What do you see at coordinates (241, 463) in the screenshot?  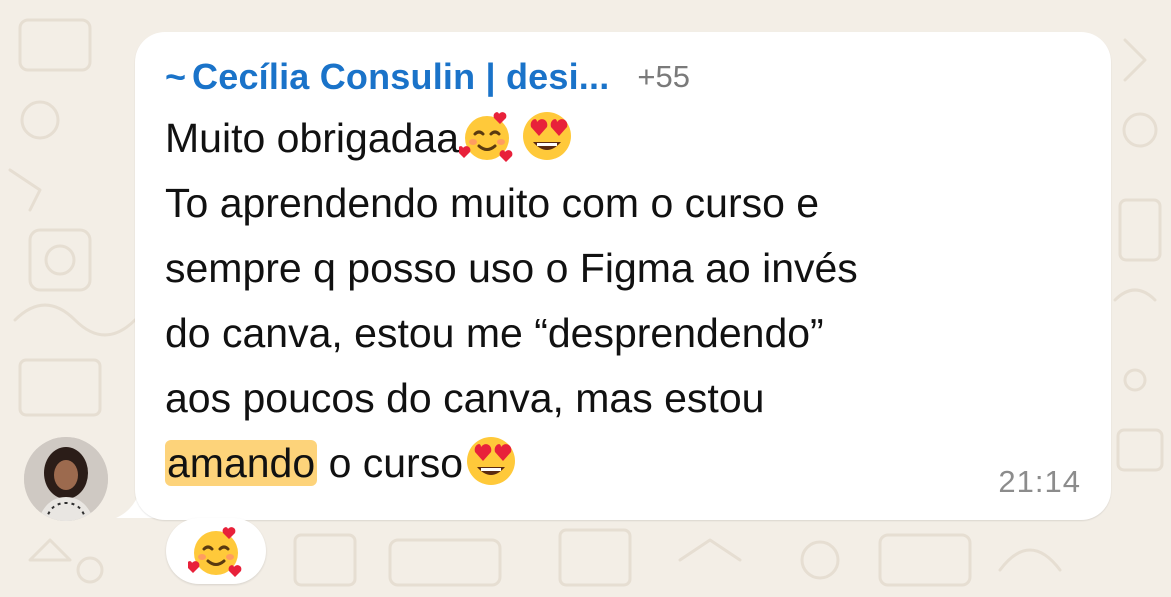 I see `search-highlight: amando` at bounding box center [241, 463].